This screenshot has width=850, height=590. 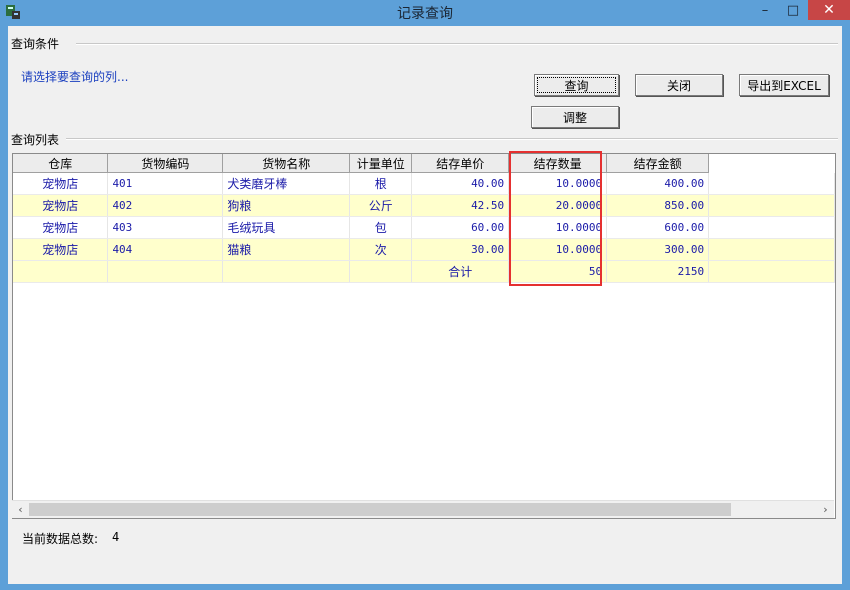 I want to click on cell-amount: 850.00, so click(x=658, y=205).